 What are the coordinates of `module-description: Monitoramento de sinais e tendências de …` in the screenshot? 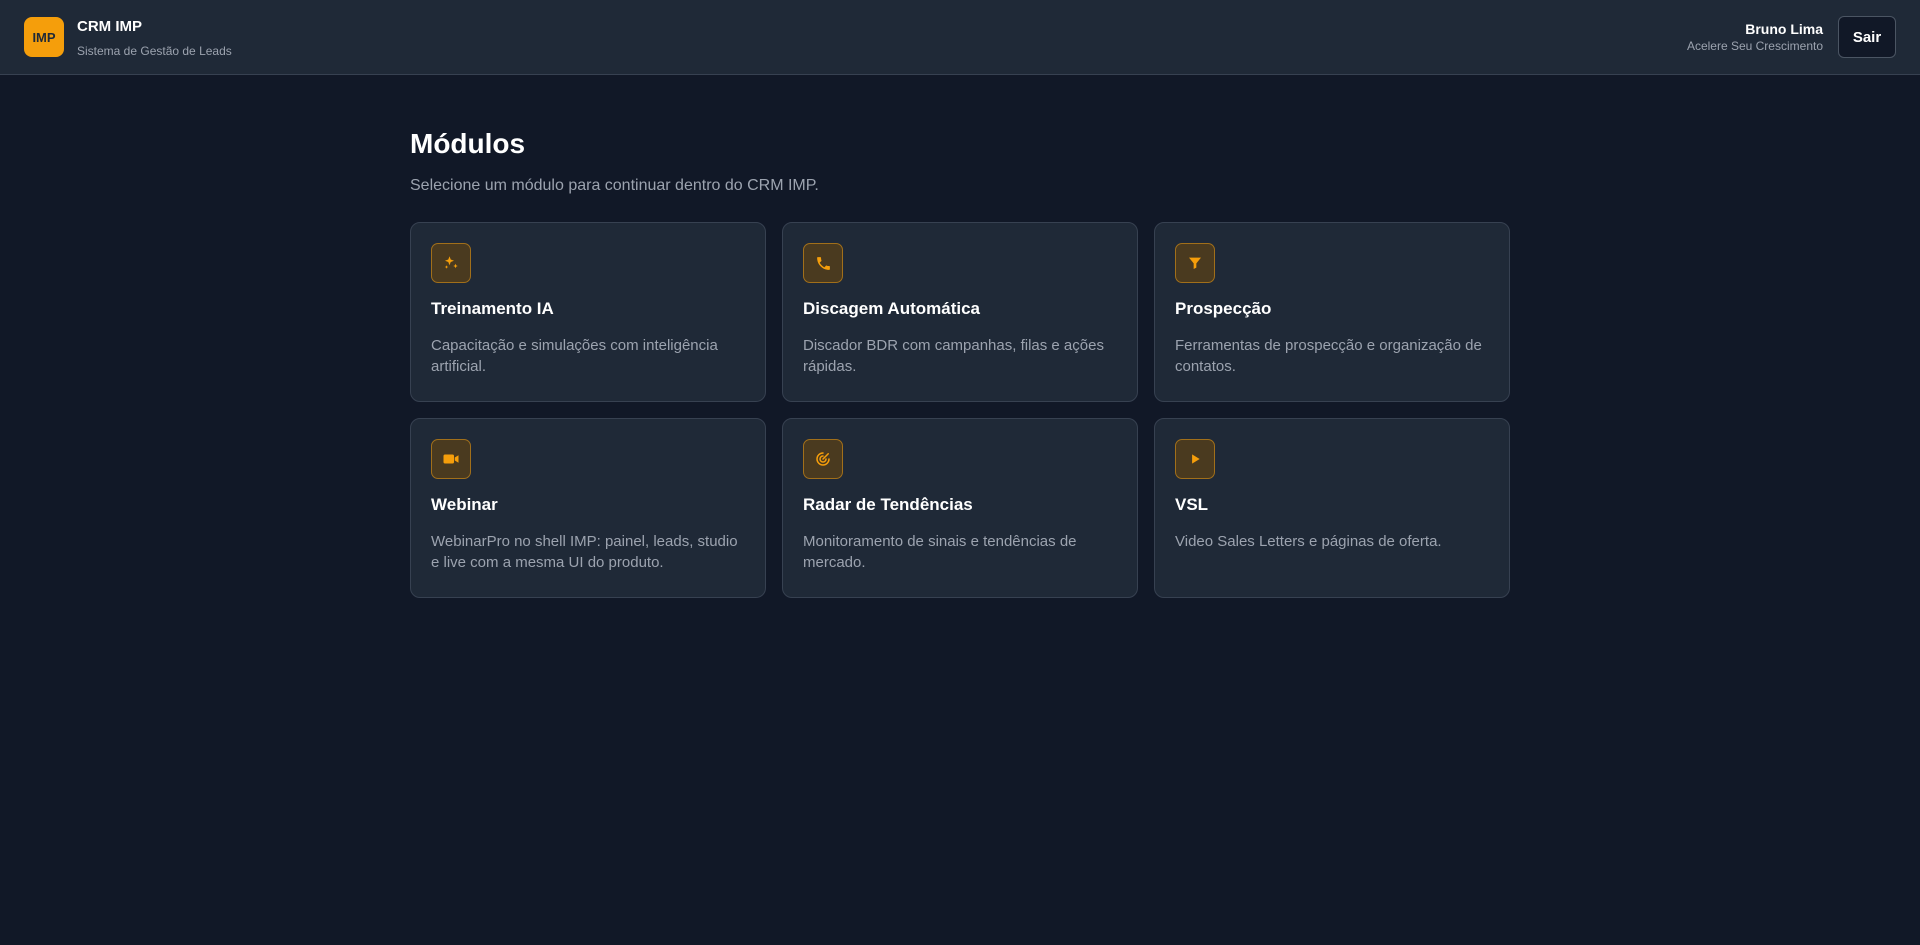 It's located at (940, 552).